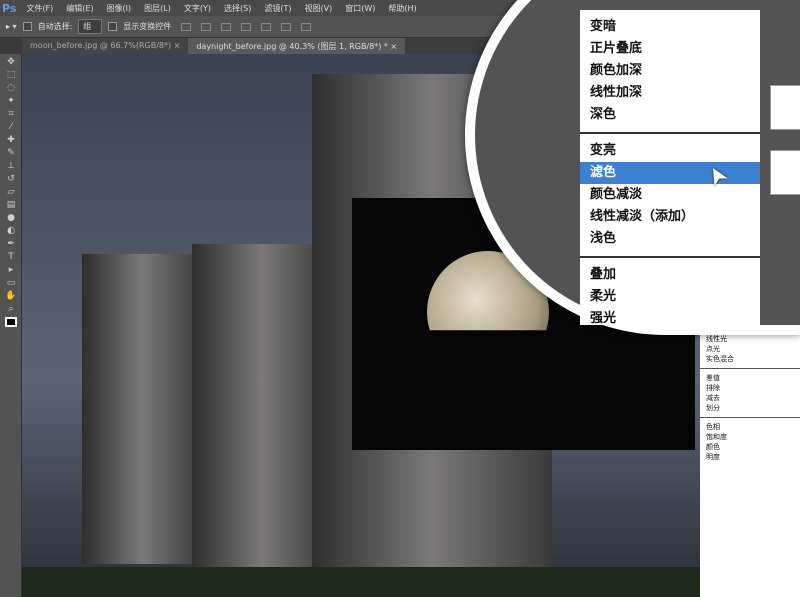  Describe the element at coordinates (11, 26) in the screenshot. I see `move-tool-icon: ▸ ▾` at that location.